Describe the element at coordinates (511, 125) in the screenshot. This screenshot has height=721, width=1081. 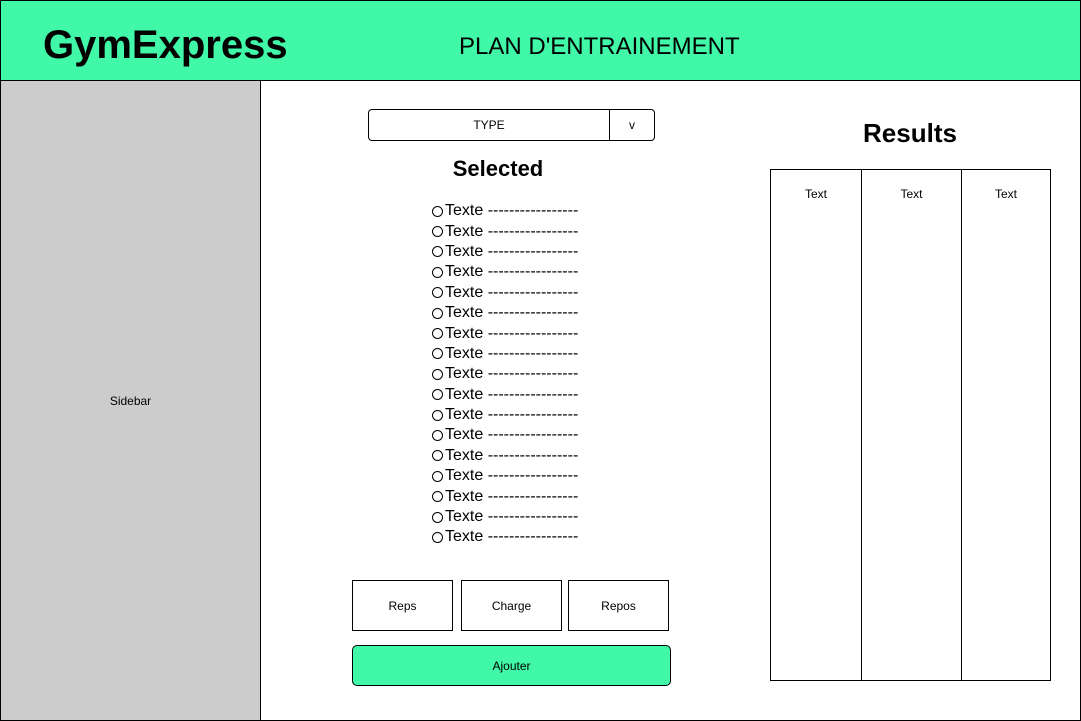
I see `type-dropdown: TYPE v` at that location.